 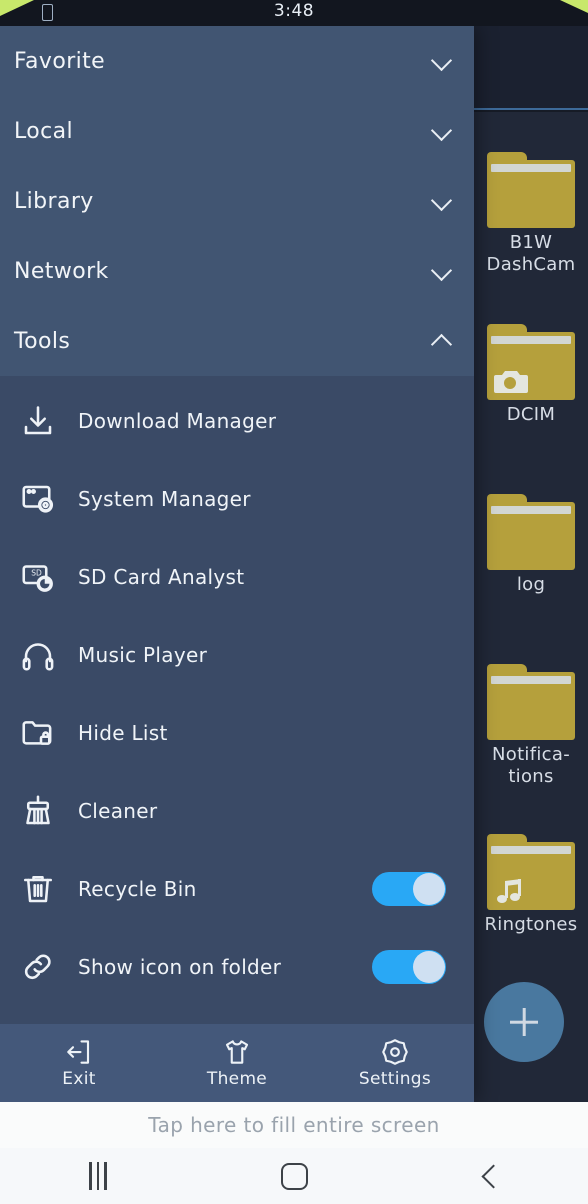 What do you see at coordinates (531, 414) in the screenshot?
I see `file-label: DCIM` at bounding box center [531, 414].